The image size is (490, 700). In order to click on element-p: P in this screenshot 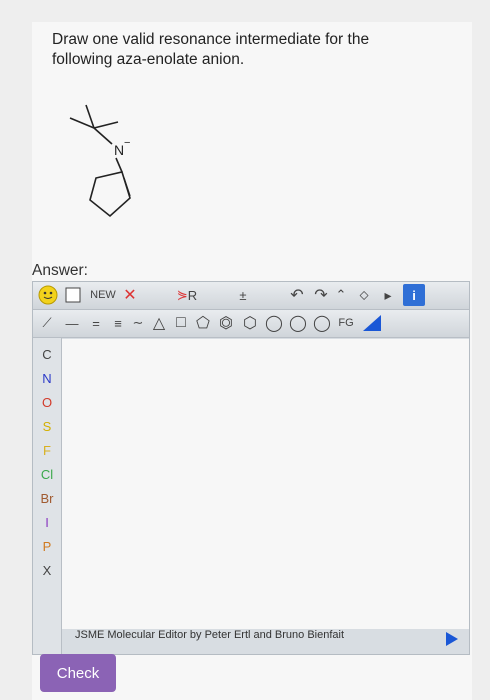, I will do `click(47, 547)`.